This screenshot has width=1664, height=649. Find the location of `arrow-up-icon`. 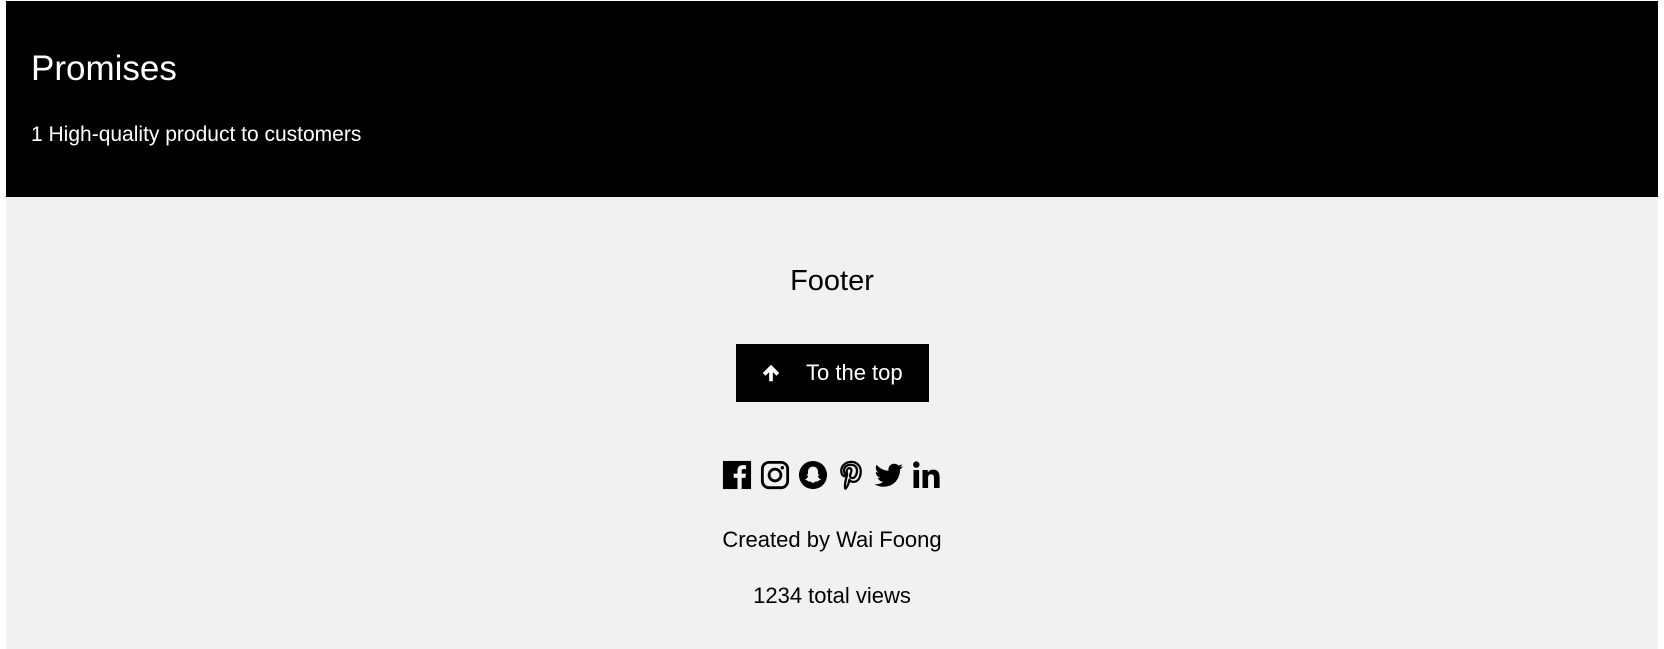

arrow-up-icon is located at coordinates (771, 373).